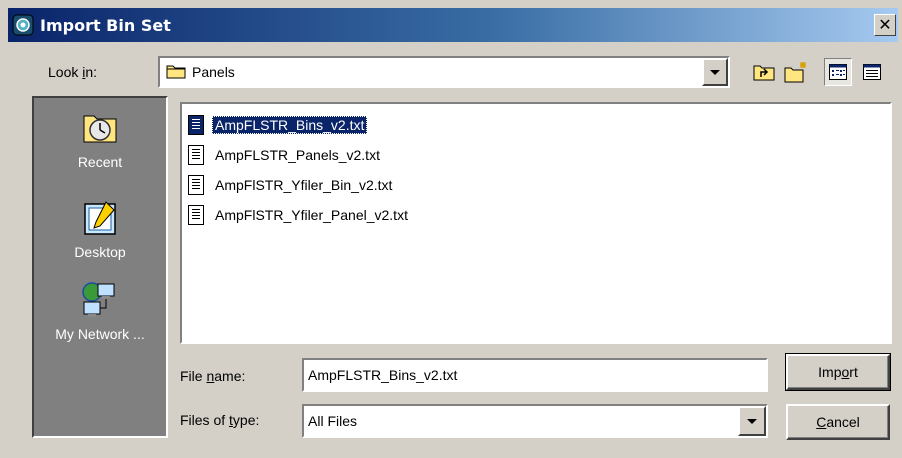  I want to click on new-folder-icon, so click(795, 72).